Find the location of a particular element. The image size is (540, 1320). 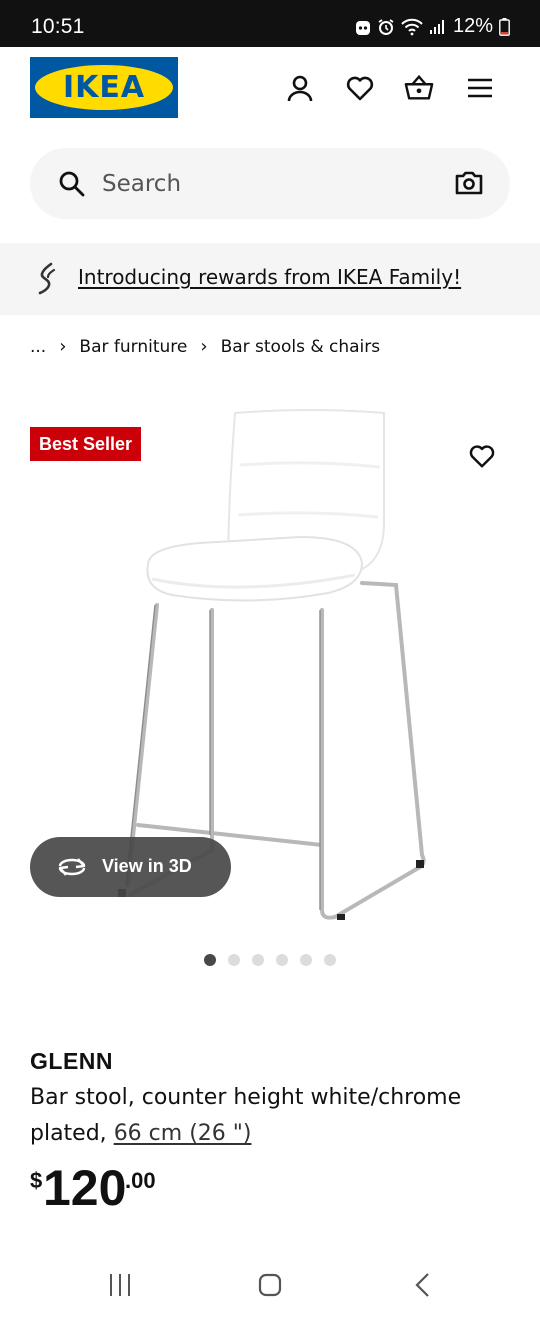

status-bar: 10:51 12% is located at coordinates (270, 23).